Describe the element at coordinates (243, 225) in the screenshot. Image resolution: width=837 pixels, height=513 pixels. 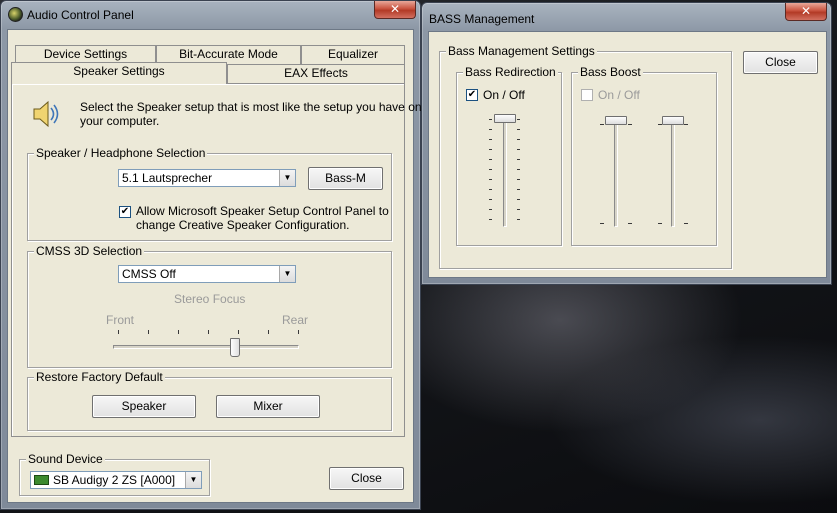
I see `allow-ms-setup-label-line2: change Creative Speaker Configuration.` at that location.